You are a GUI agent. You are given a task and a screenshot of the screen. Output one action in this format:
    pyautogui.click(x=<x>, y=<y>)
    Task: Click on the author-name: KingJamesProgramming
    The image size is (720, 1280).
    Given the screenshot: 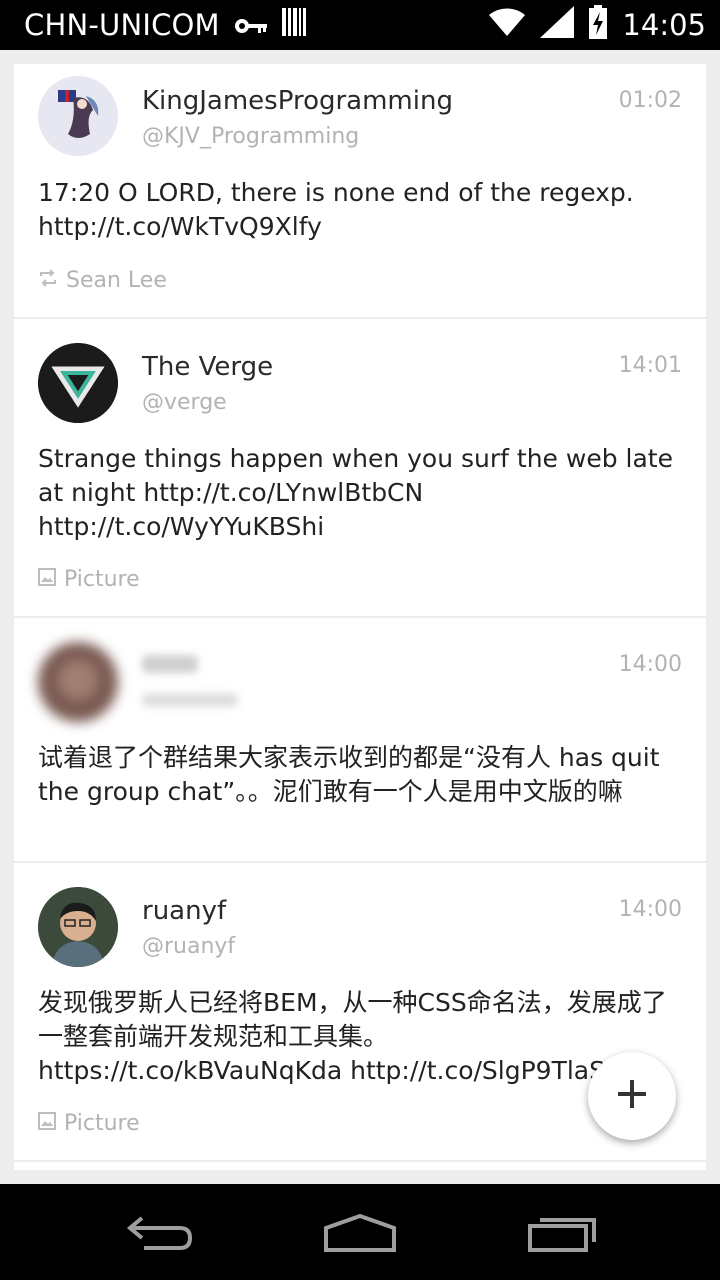 What is the action you would take?
    pyautogui.click(x=297, y=101)
    